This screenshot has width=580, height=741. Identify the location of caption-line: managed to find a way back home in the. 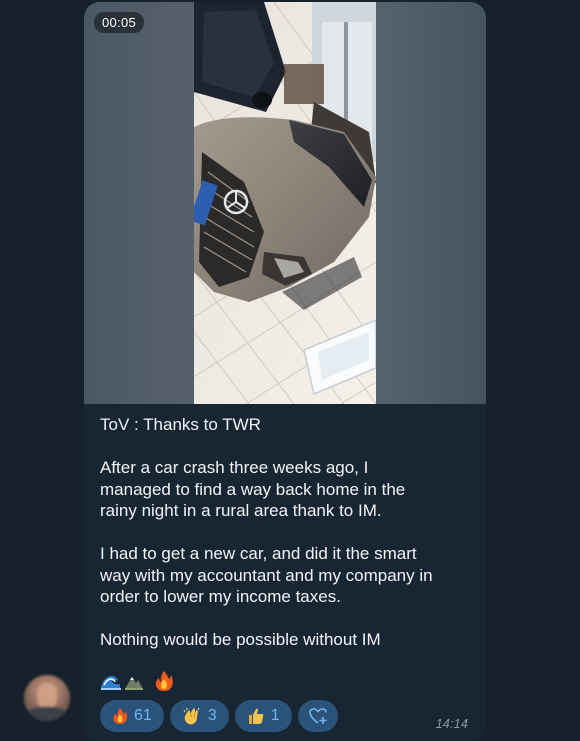
(253, 489).